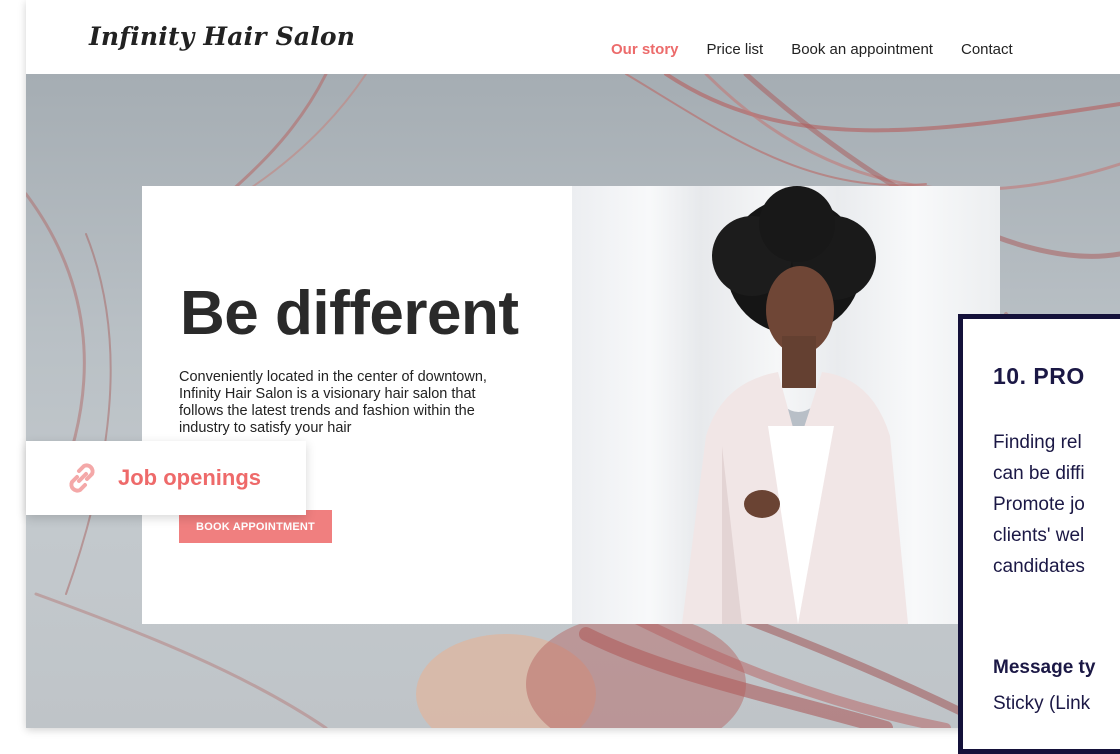 This screenshot has height=754, width=1120. I want to click on job-openings-sticky: Job openings, so click(166, 478).